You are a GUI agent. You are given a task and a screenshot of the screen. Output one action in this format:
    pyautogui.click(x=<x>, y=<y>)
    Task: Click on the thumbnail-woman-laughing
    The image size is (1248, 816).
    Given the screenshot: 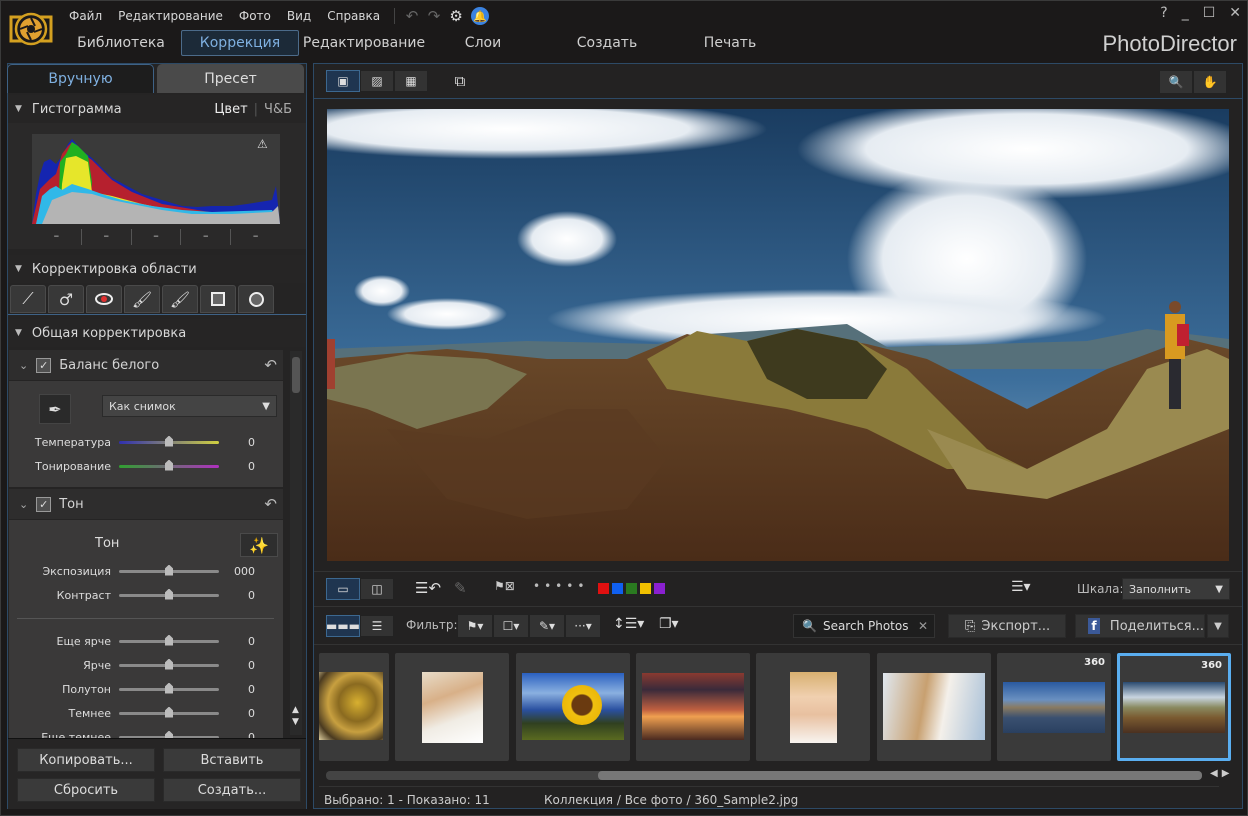 What is the action you would take?
    pyautogui.click(x=813, y=707)
    